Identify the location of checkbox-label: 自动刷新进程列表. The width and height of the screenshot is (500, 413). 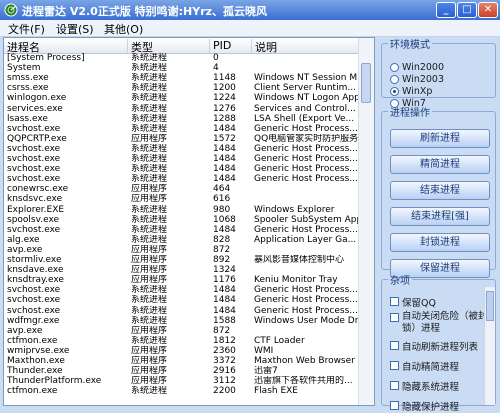
(440, 347).